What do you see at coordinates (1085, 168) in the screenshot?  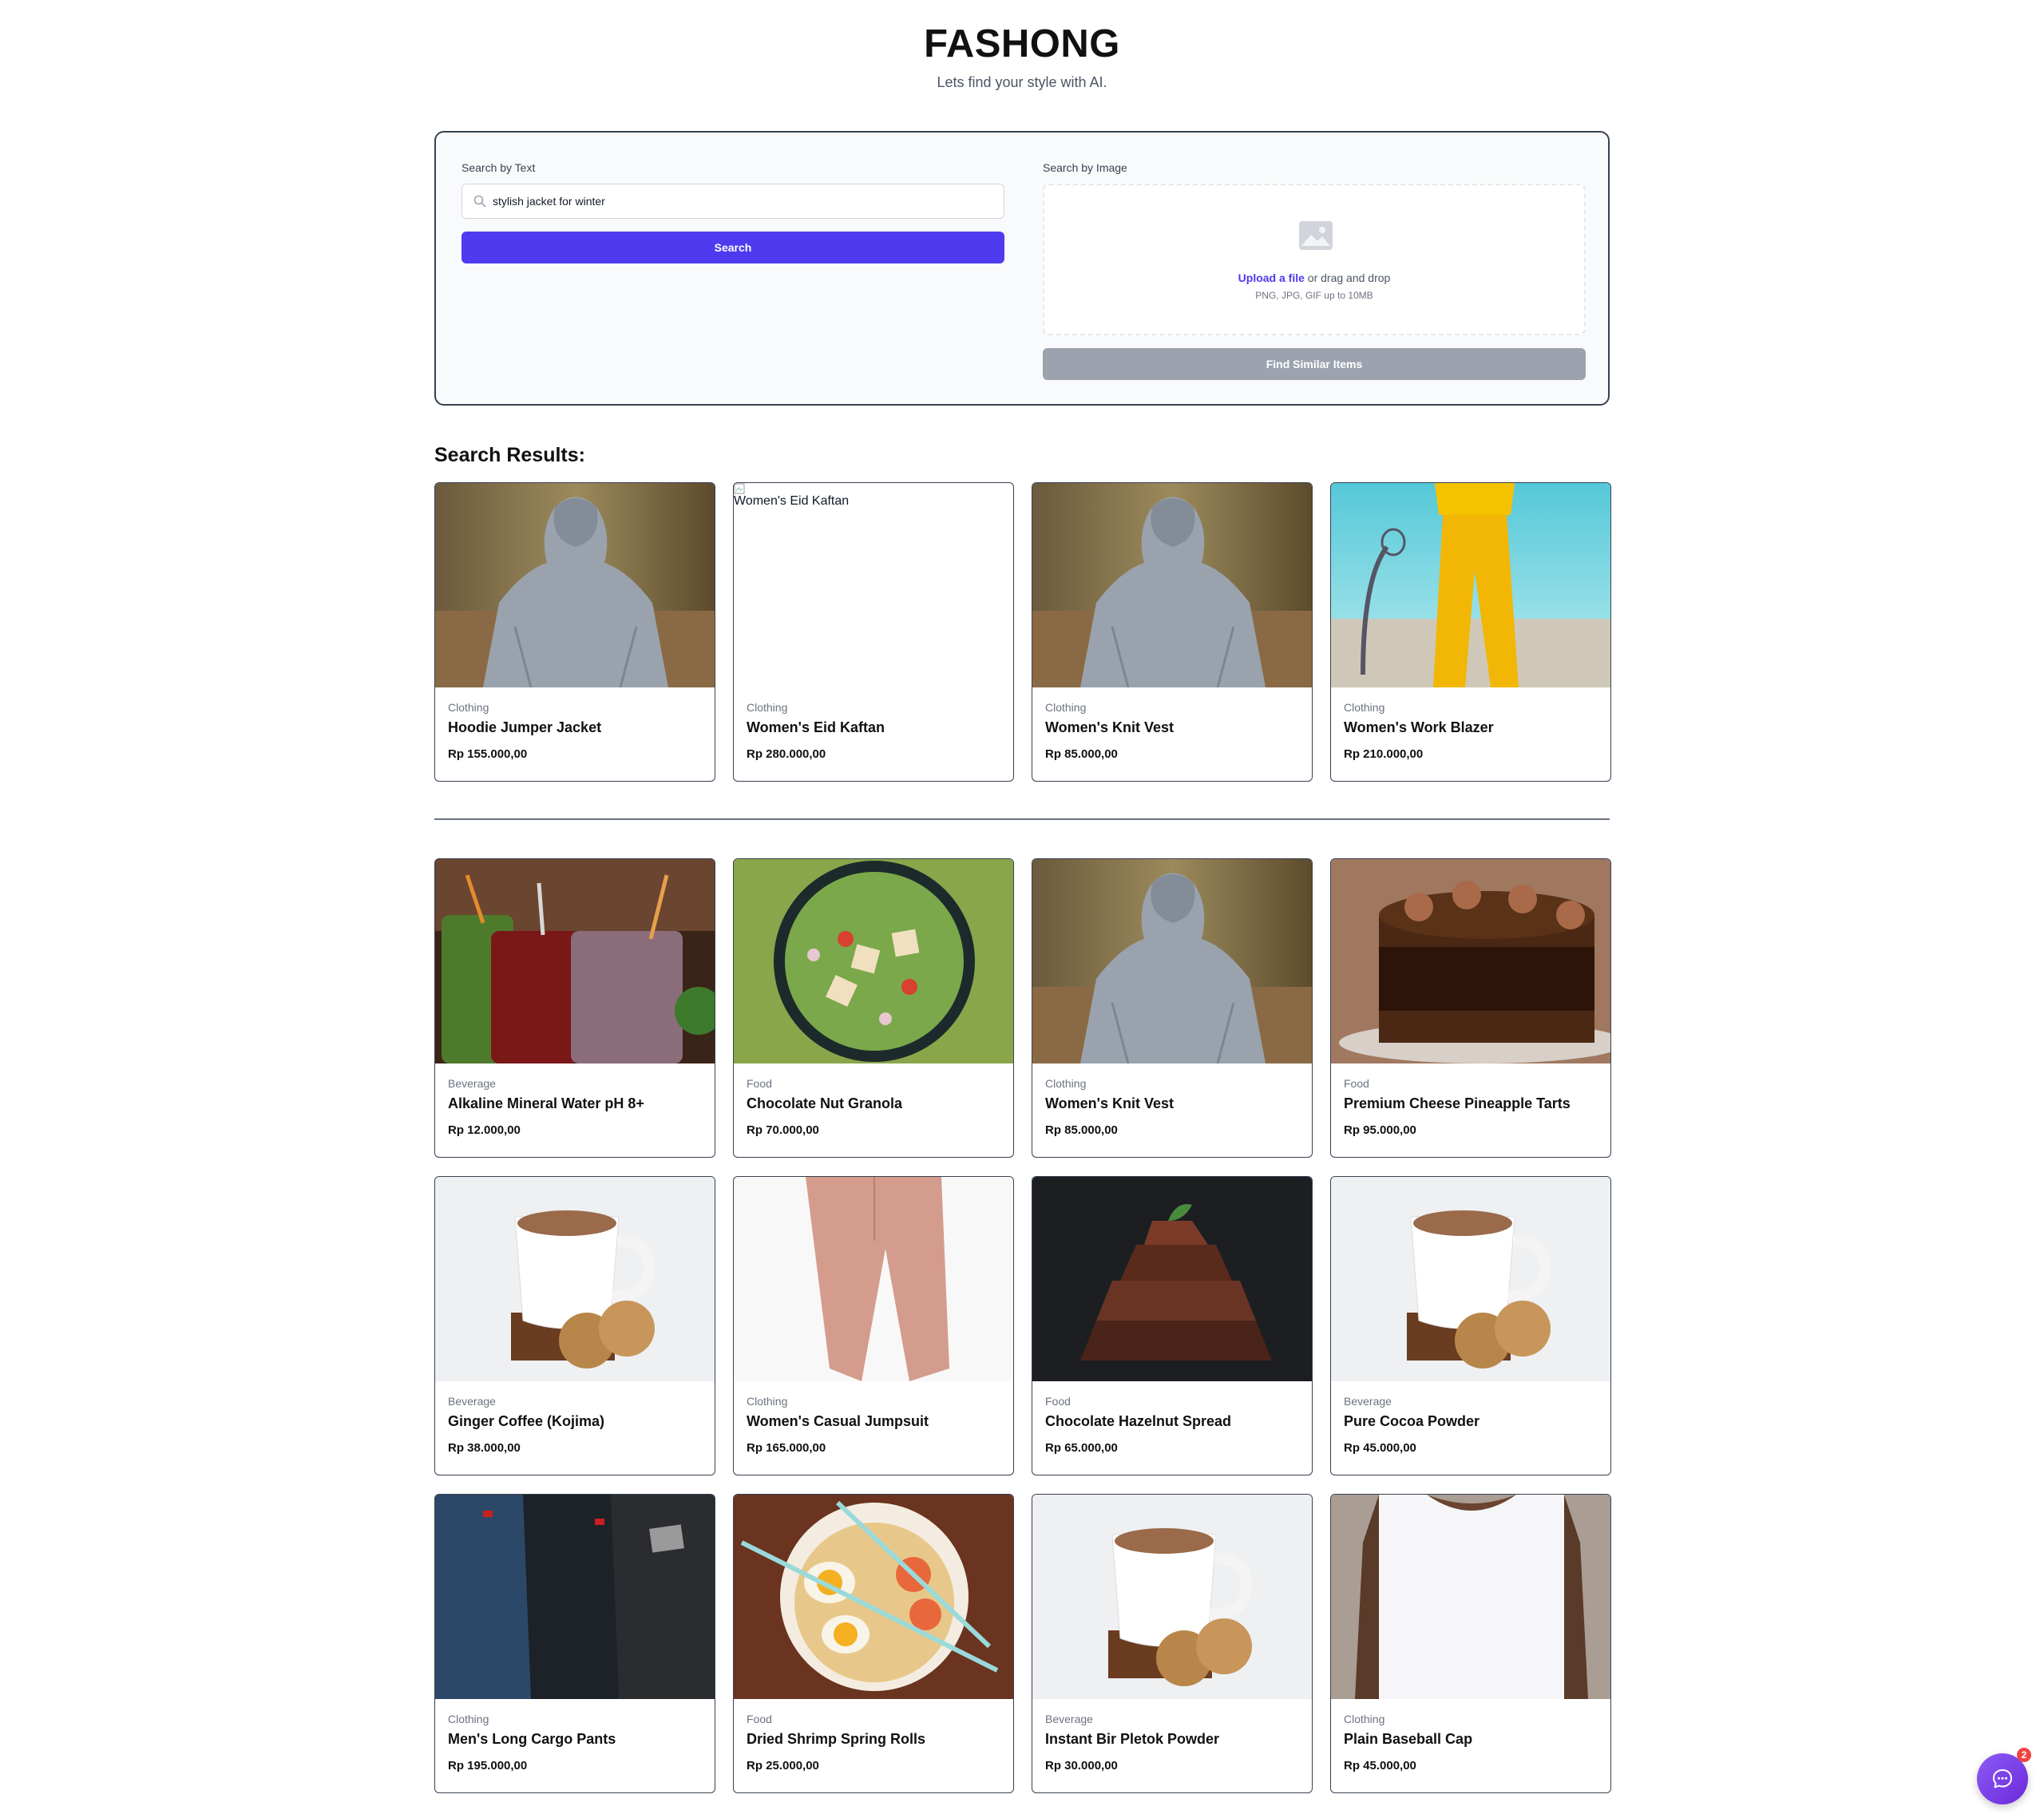 I see `image-search-label: Search by Image` at bounding box center [1085, 168].